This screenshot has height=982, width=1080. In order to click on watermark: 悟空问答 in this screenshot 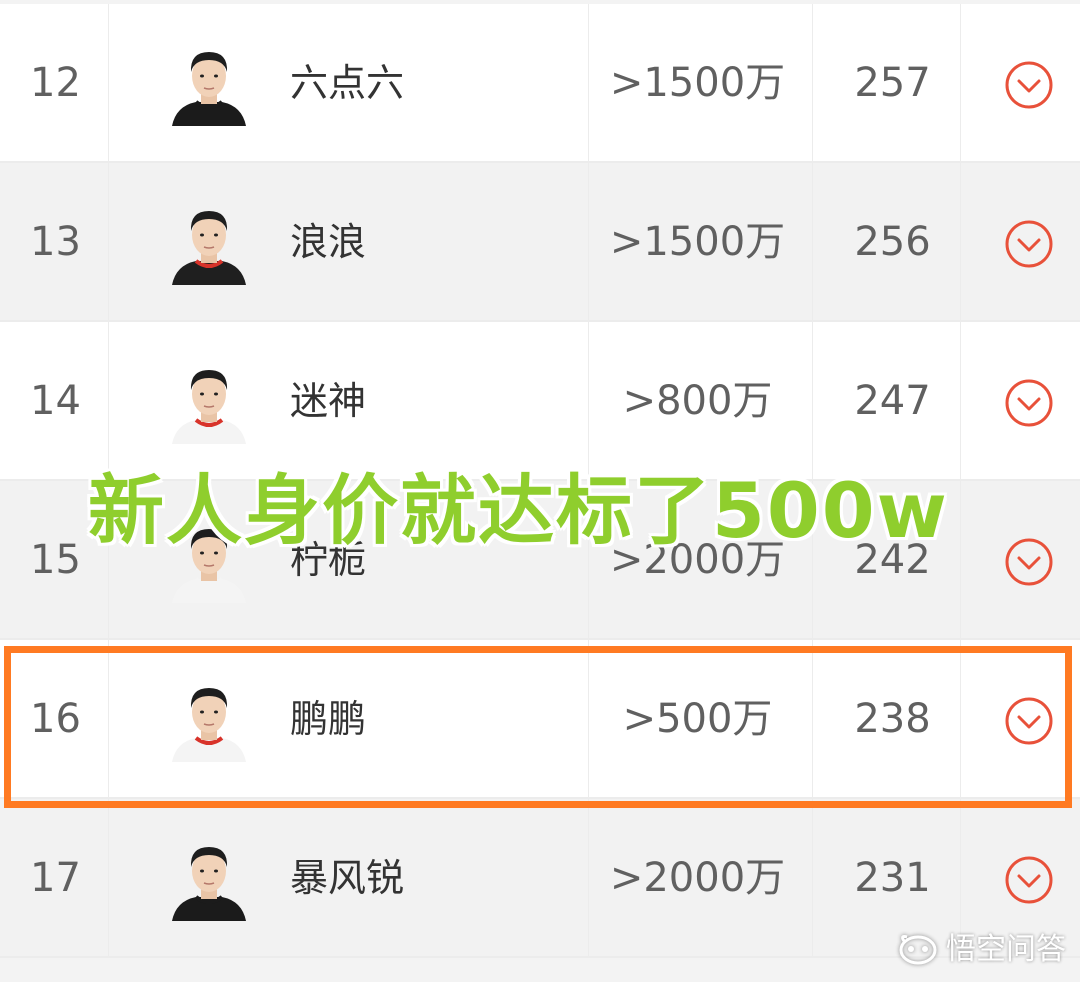, I will do `click(982, 950)`.